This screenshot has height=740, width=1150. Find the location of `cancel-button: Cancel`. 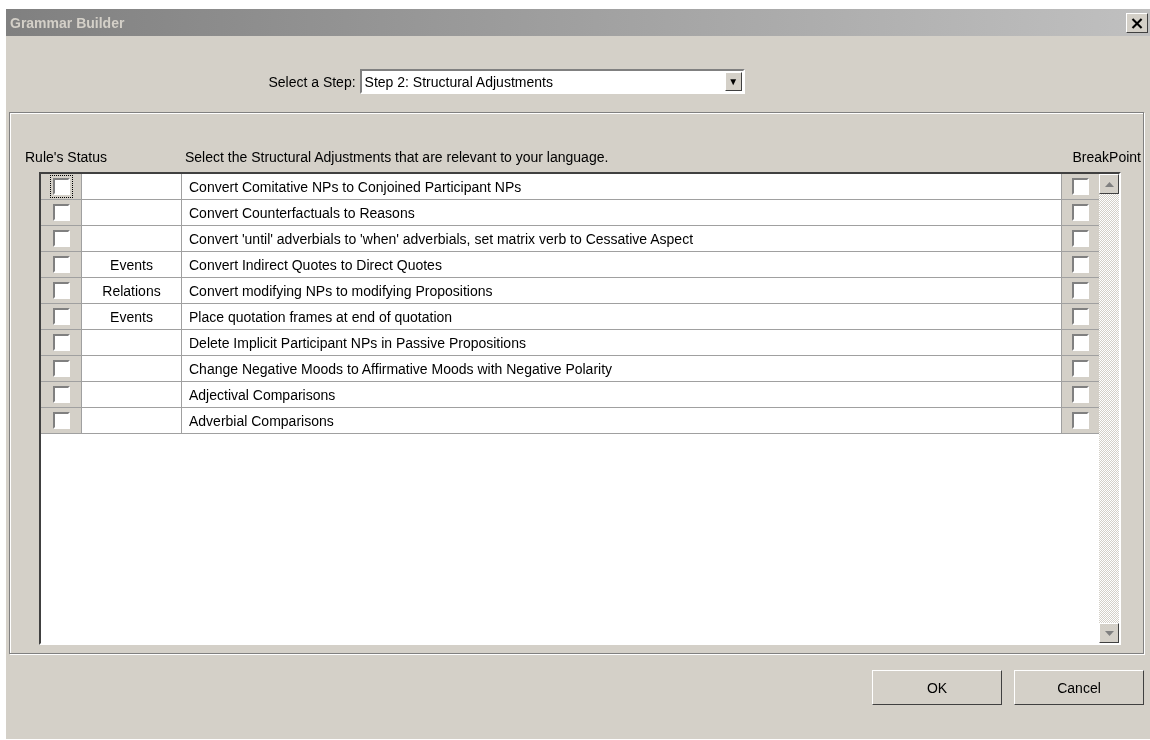

cancel-button: Cancel is located at coordinates (1079, 687).